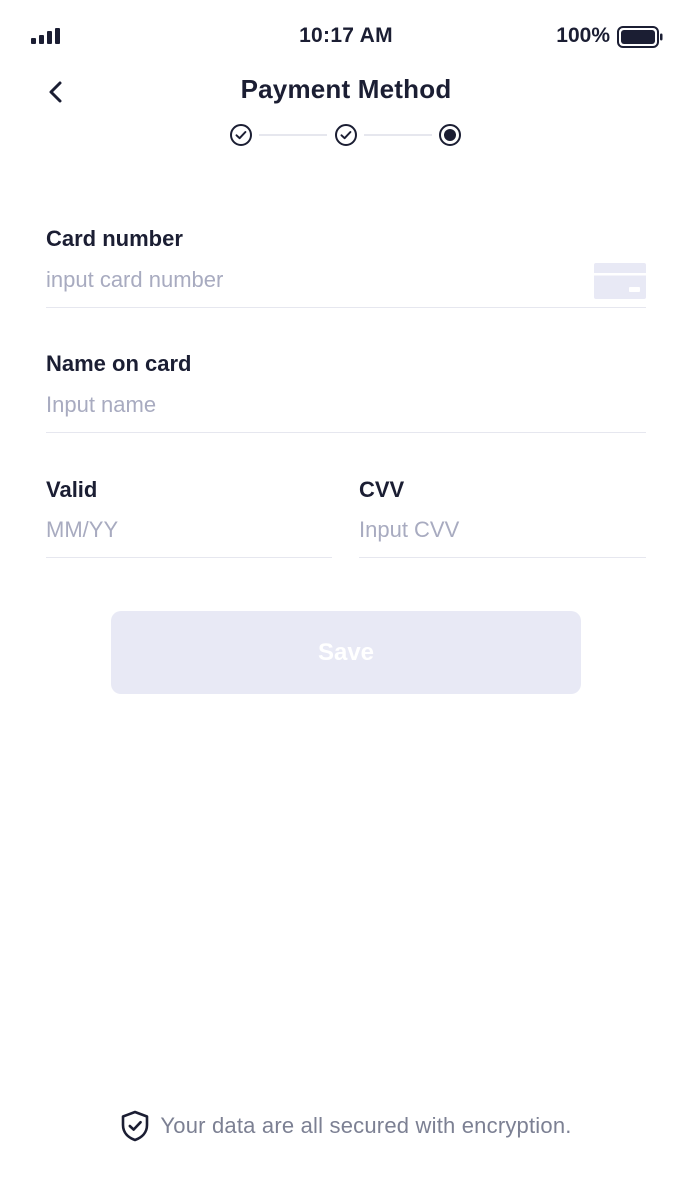 Image resolution: width=692 pixels, height=1200 pixels. I want to click on valid-label: Valid, so click(72, 489).